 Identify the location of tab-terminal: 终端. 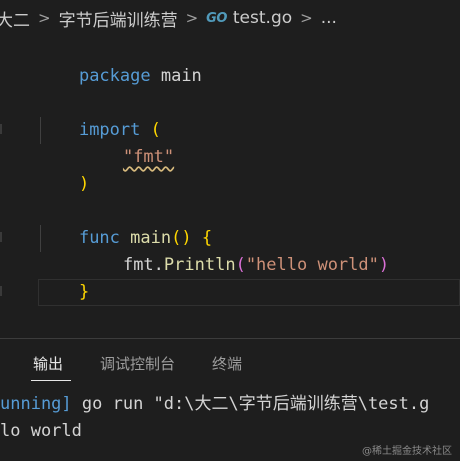
(227, 363).